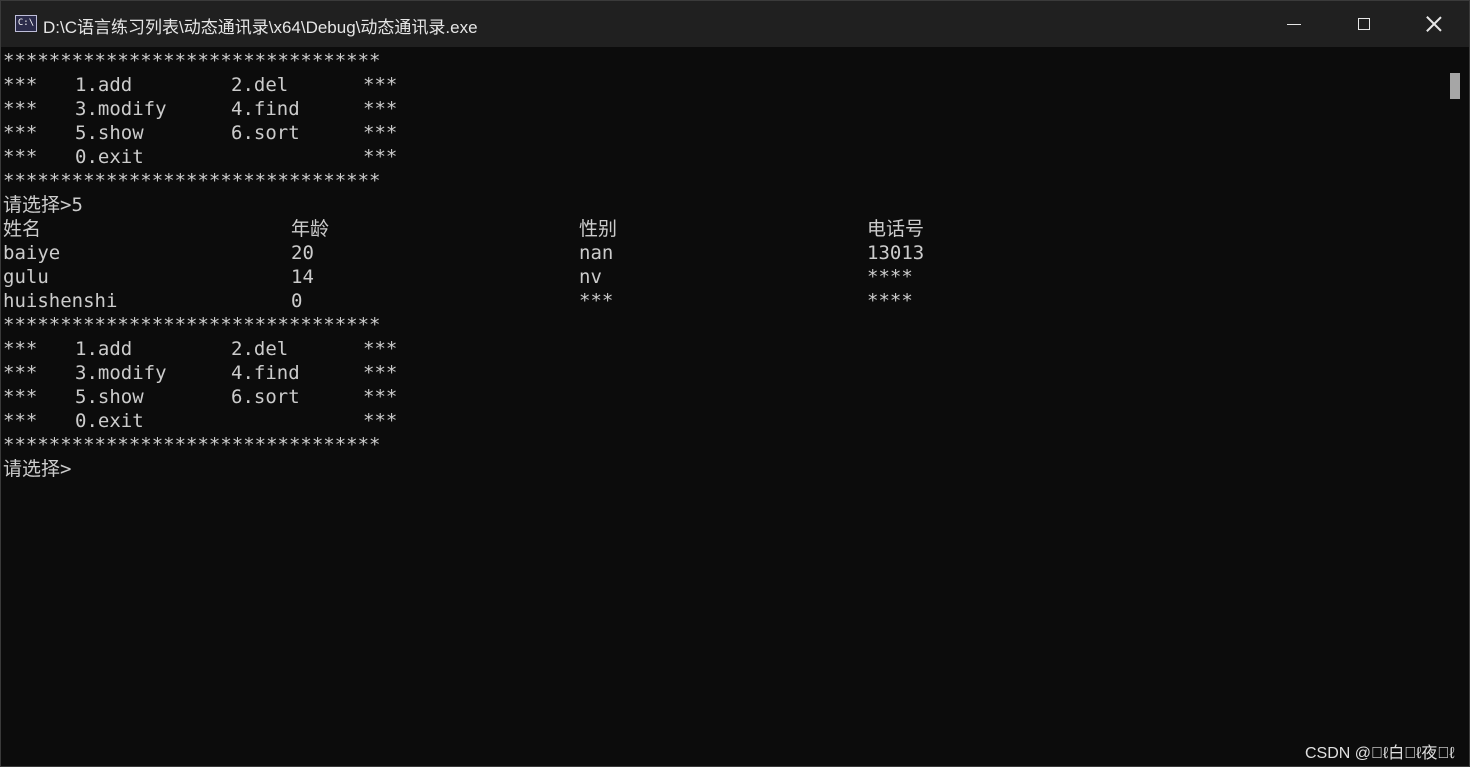 The height and width of the screenshot is (767, 1470). Describe the element at coordinates (310, 229) in the screenshot. I see `header-age: 年龄` at that location.